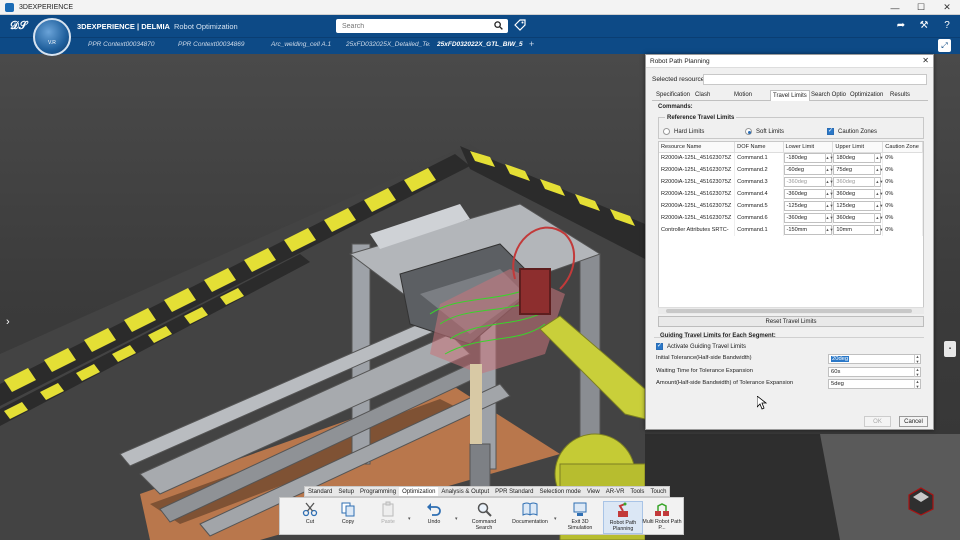 The image size is (960, 540). I want to click on search-box, so click(422, 26).